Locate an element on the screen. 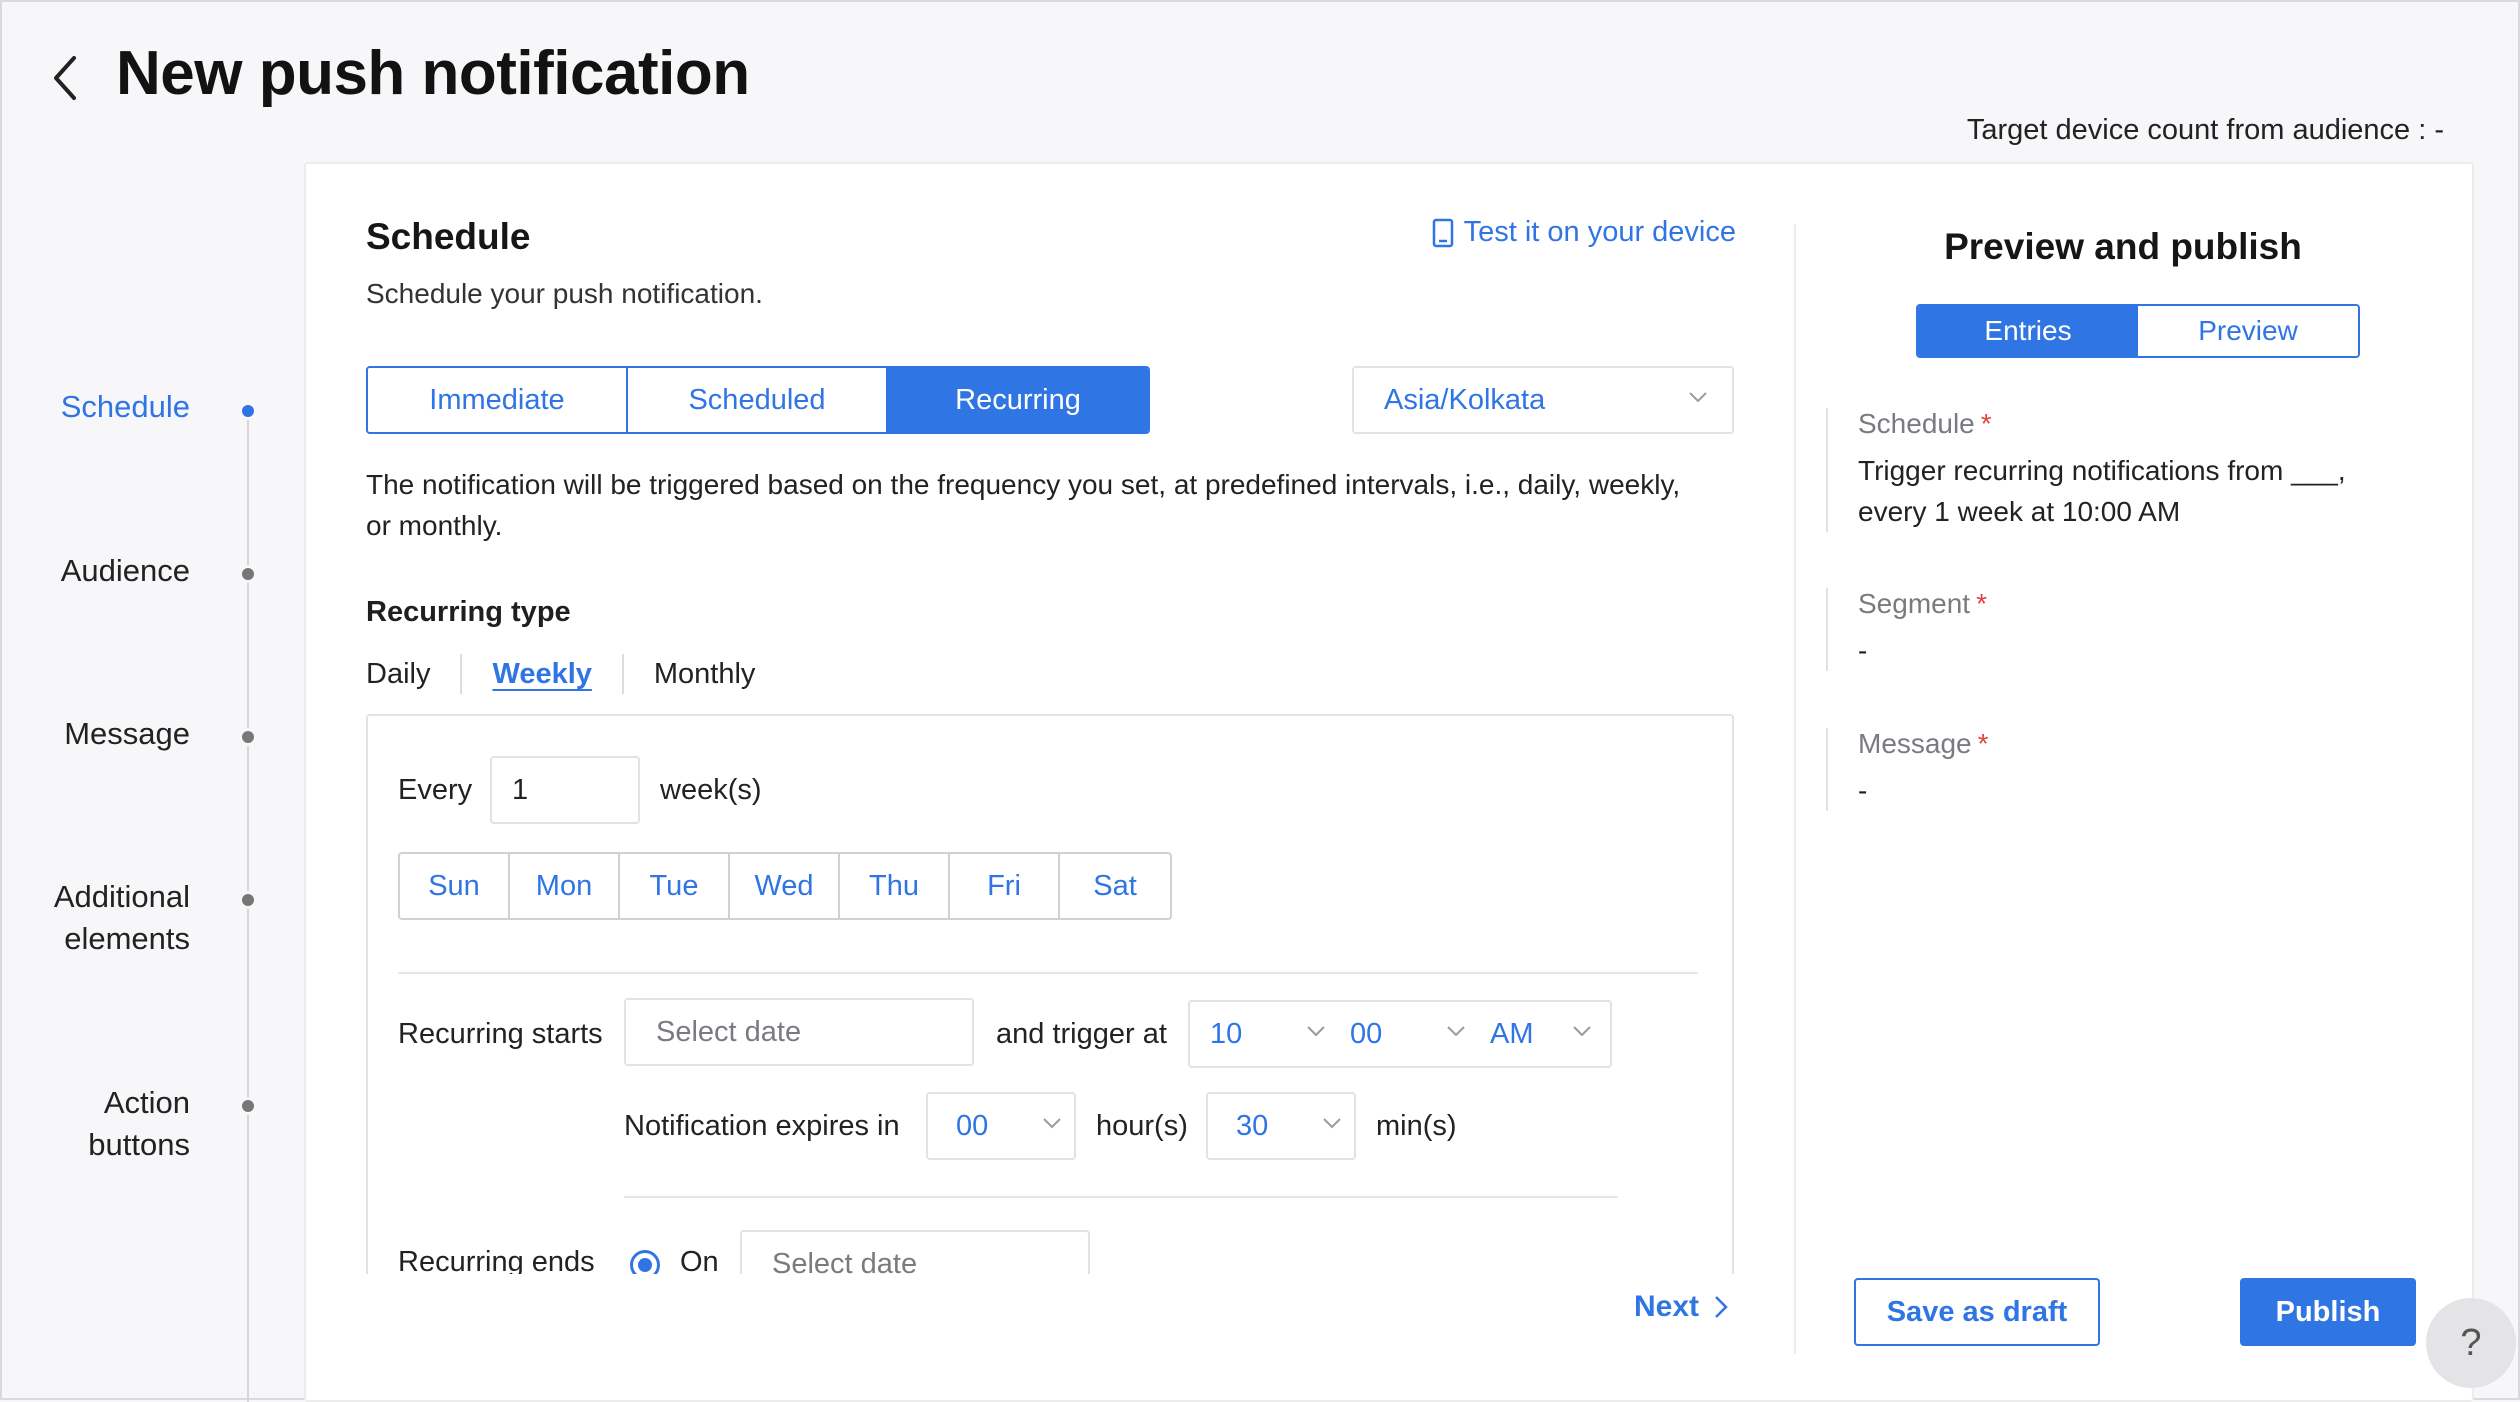 This screenshot has width=2520, height=1402. day-wed: Wed is located at coordinates (785, 886).